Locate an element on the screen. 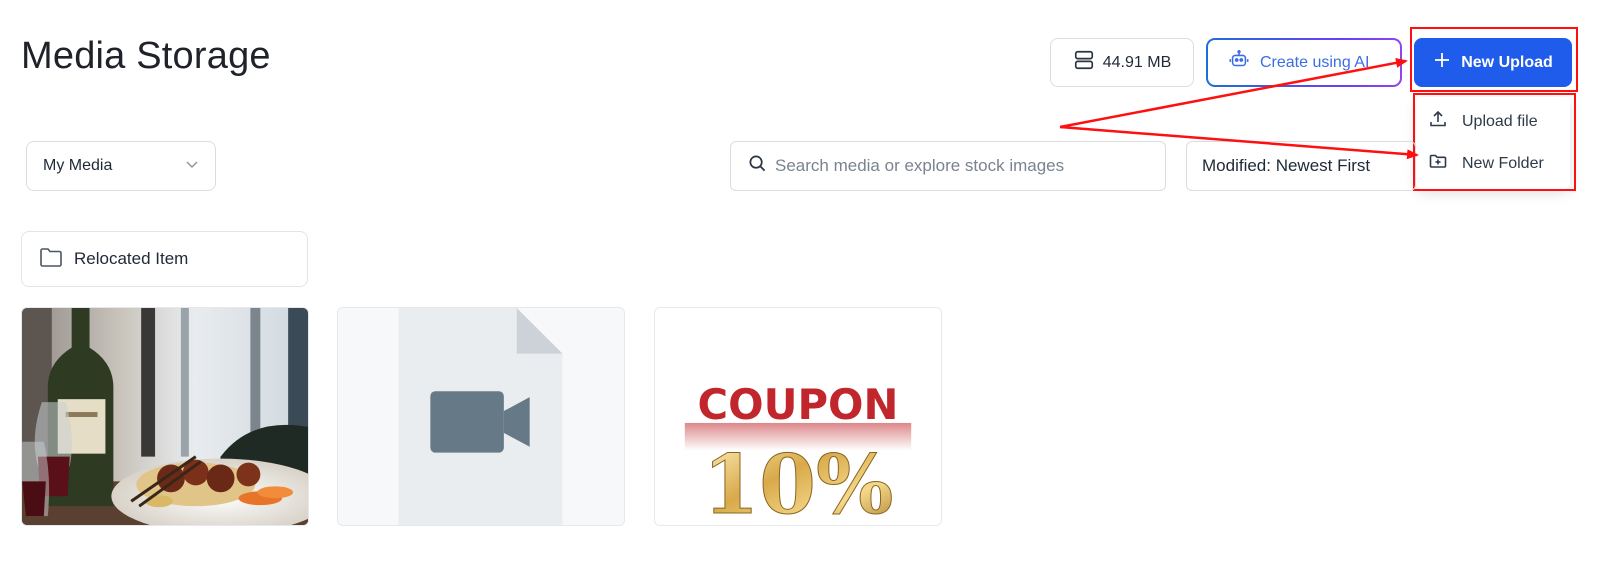  sort-value: Modified: Newest First is located at coordinates (1286, 165).